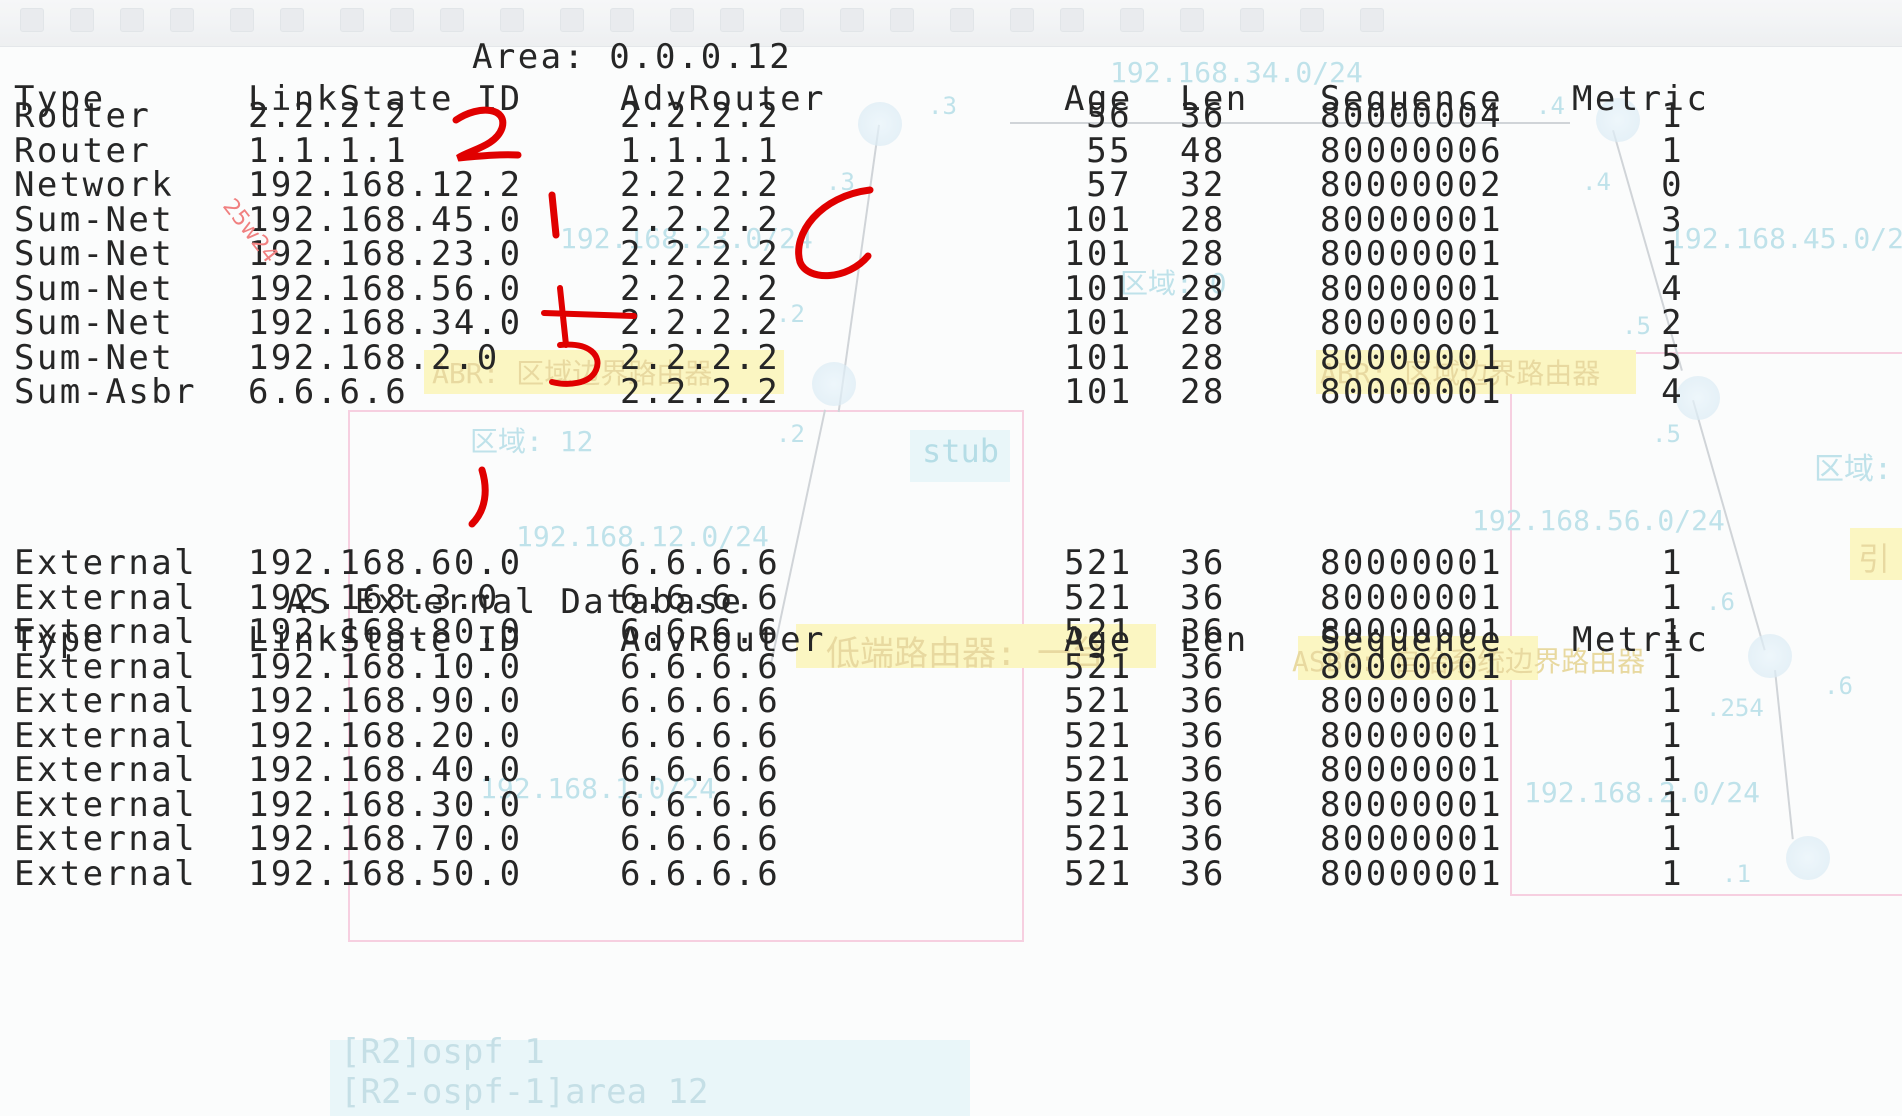 This screenshot has height=1116, width=1902. What do you see at coordinates (292, 20) in the screenshot?
I see `toolbar-redo-icon` at bounding box center [292, 20].